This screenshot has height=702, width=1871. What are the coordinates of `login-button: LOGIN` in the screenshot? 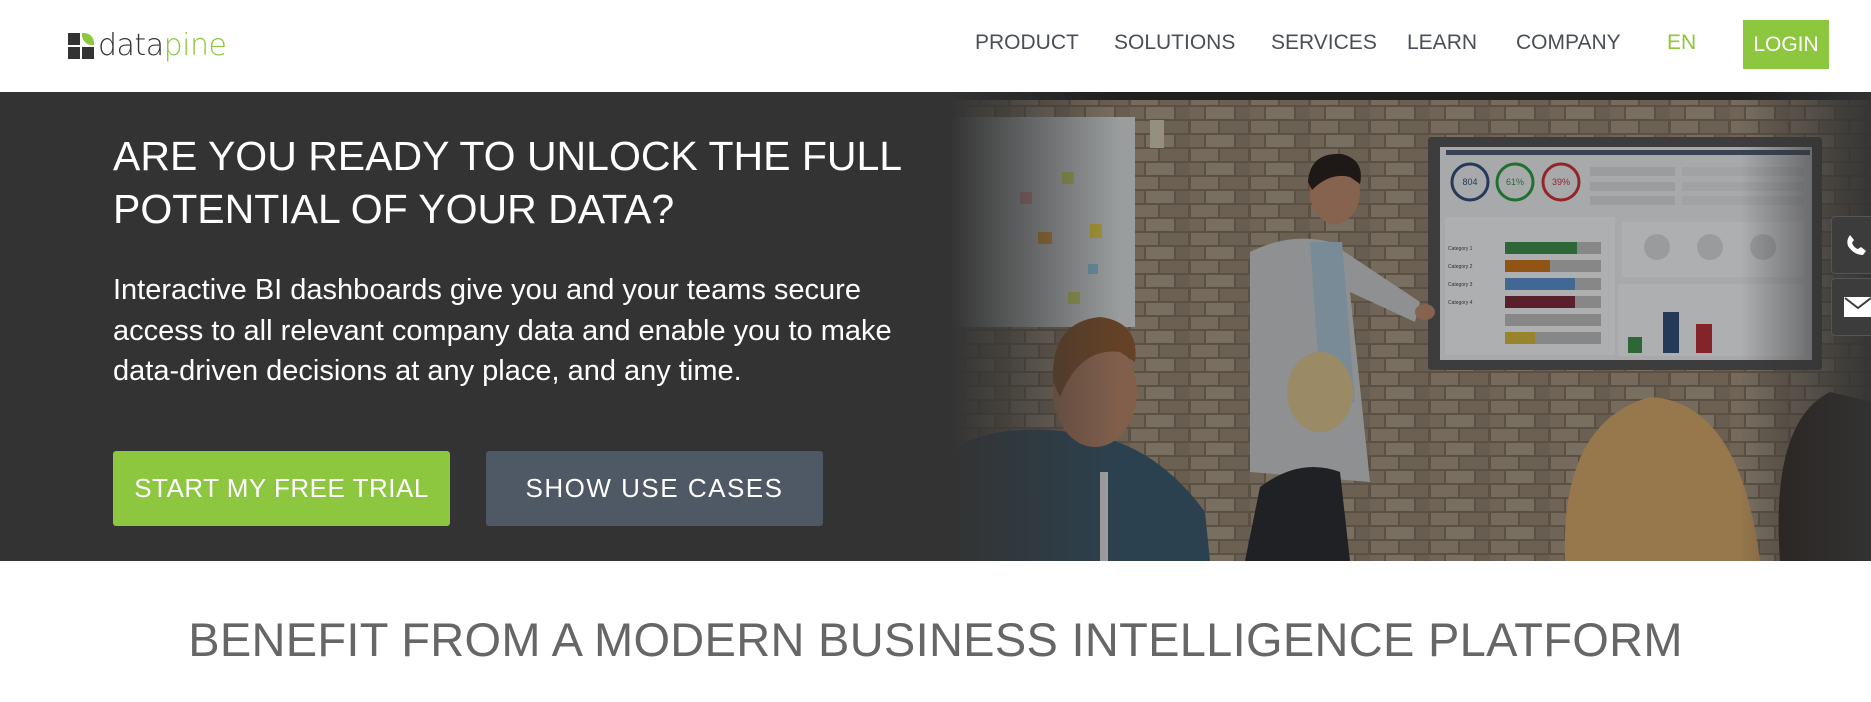 It's located at (1786, 44).